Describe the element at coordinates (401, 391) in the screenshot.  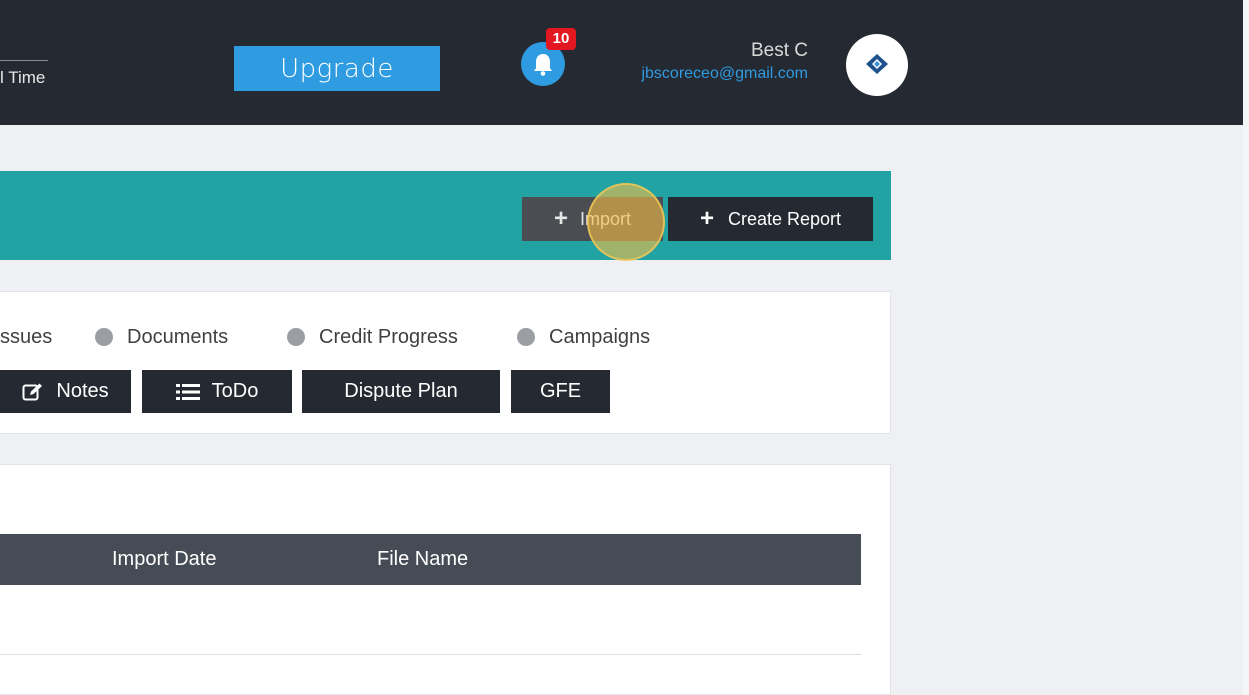
I see `dispute-plan-button: Dispute Plan` at that location.